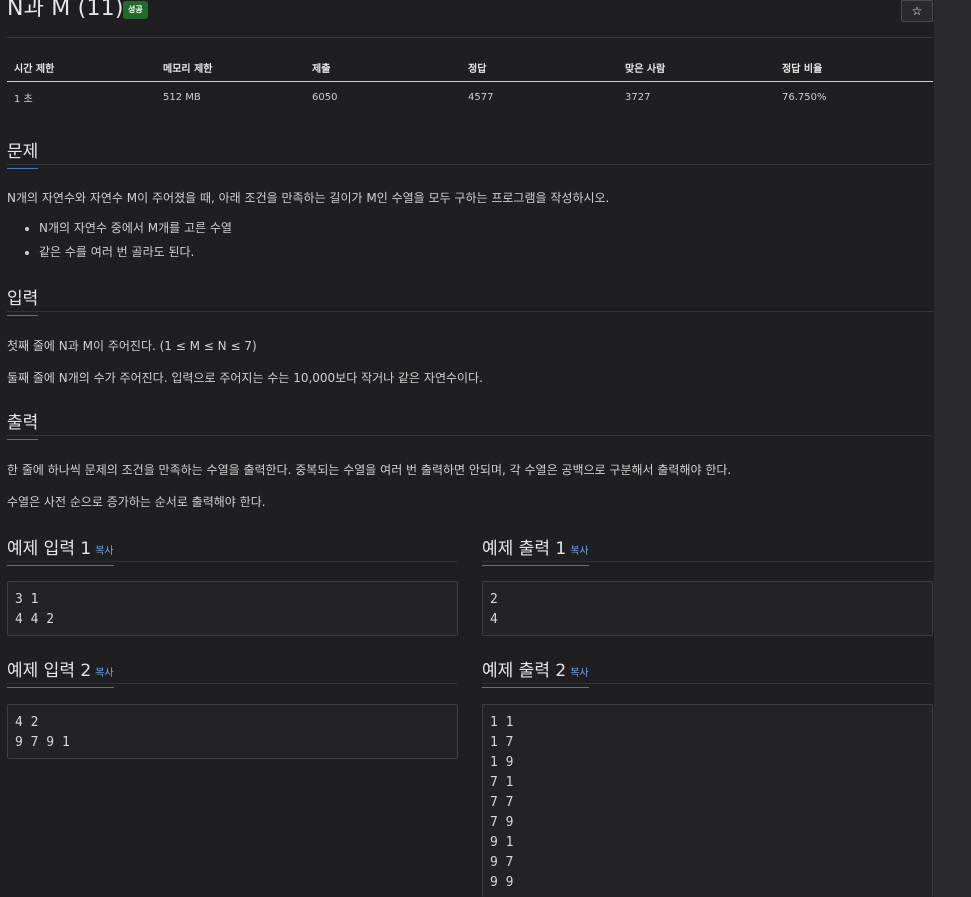 Image resolution: width=971 pixels, height=897 pixels. I want to click on stats-header-row: 시간 제한 메모리 제한 제출 정답 맞은 사람 정답 비율, so click(470, 69).